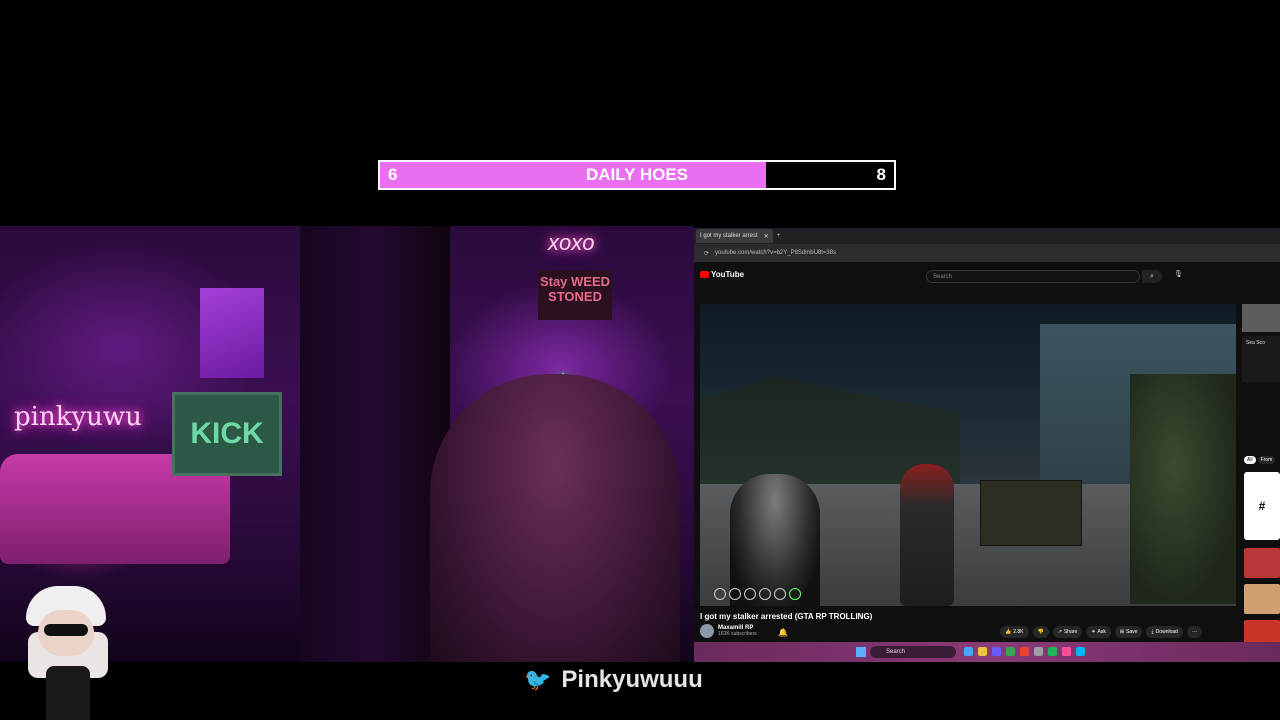 Image resolution: width=1280 pixels, height=720 pixels. Describe the element at coordinates (227, 434) in the screenshot. I see `kick-sign: KICK` at that location.